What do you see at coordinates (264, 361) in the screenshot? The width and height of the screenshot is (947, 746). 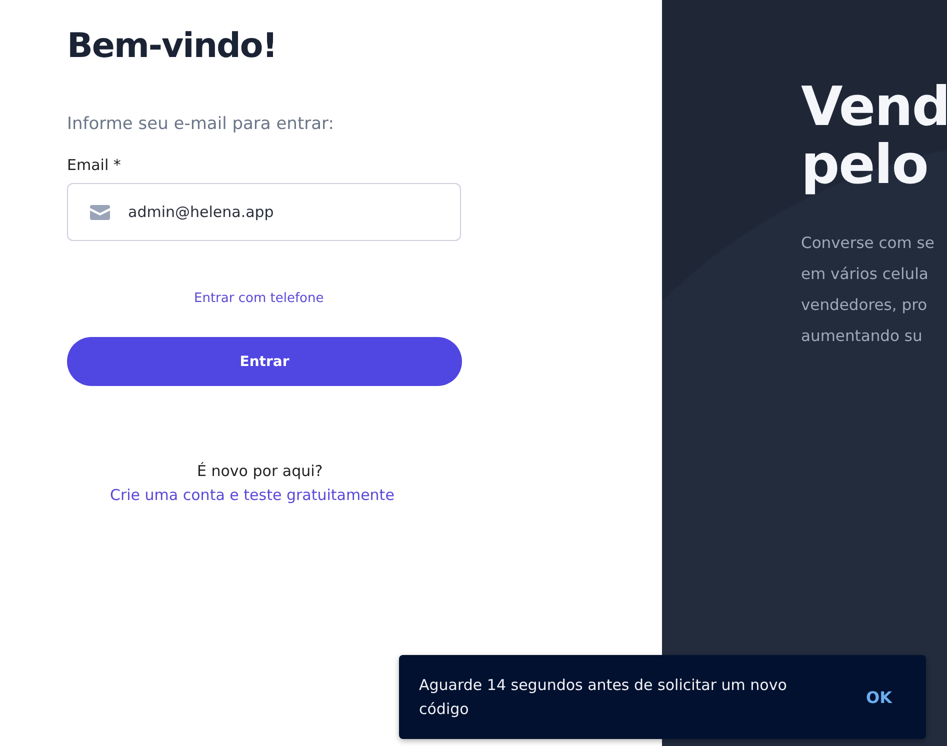 I see `submit-button: Entrar` at bounding box center [264, 361].